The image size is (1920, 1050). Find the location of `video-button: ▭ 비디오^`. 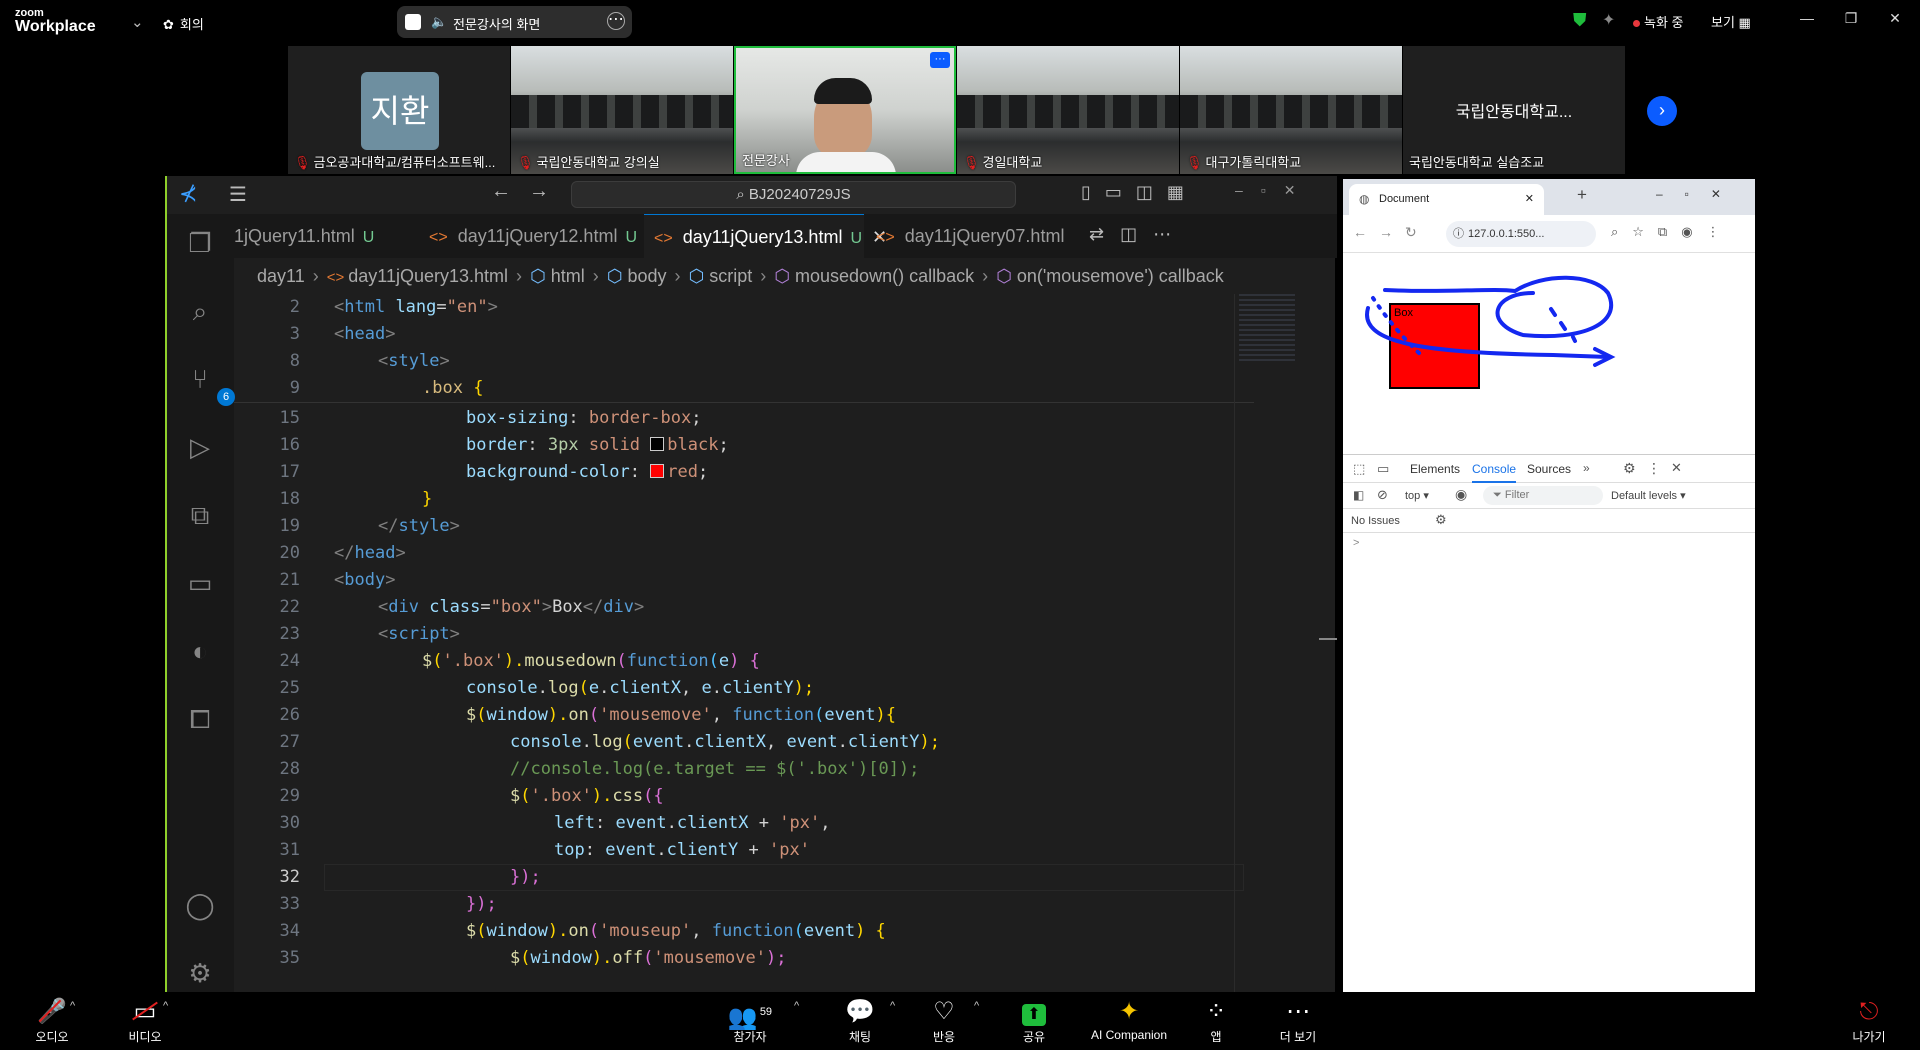

video-button: ▭ 비디오^ is located at coordinates (145, 1020).